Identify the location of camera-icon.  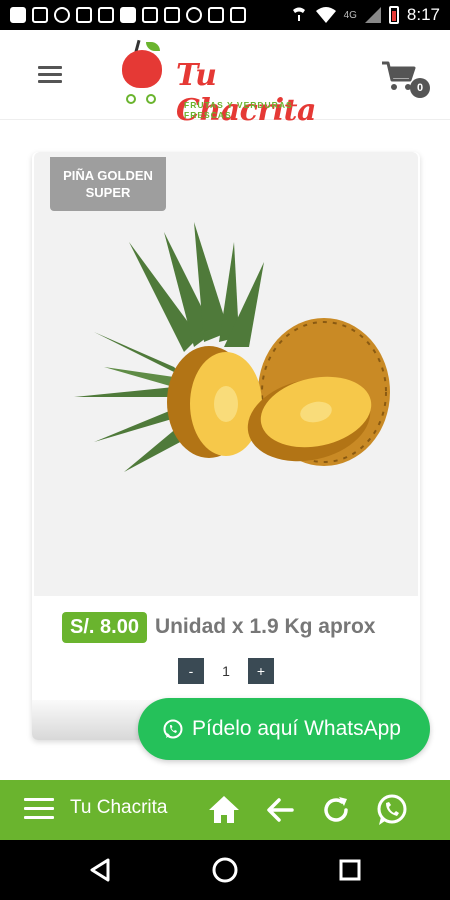
(40, 15).